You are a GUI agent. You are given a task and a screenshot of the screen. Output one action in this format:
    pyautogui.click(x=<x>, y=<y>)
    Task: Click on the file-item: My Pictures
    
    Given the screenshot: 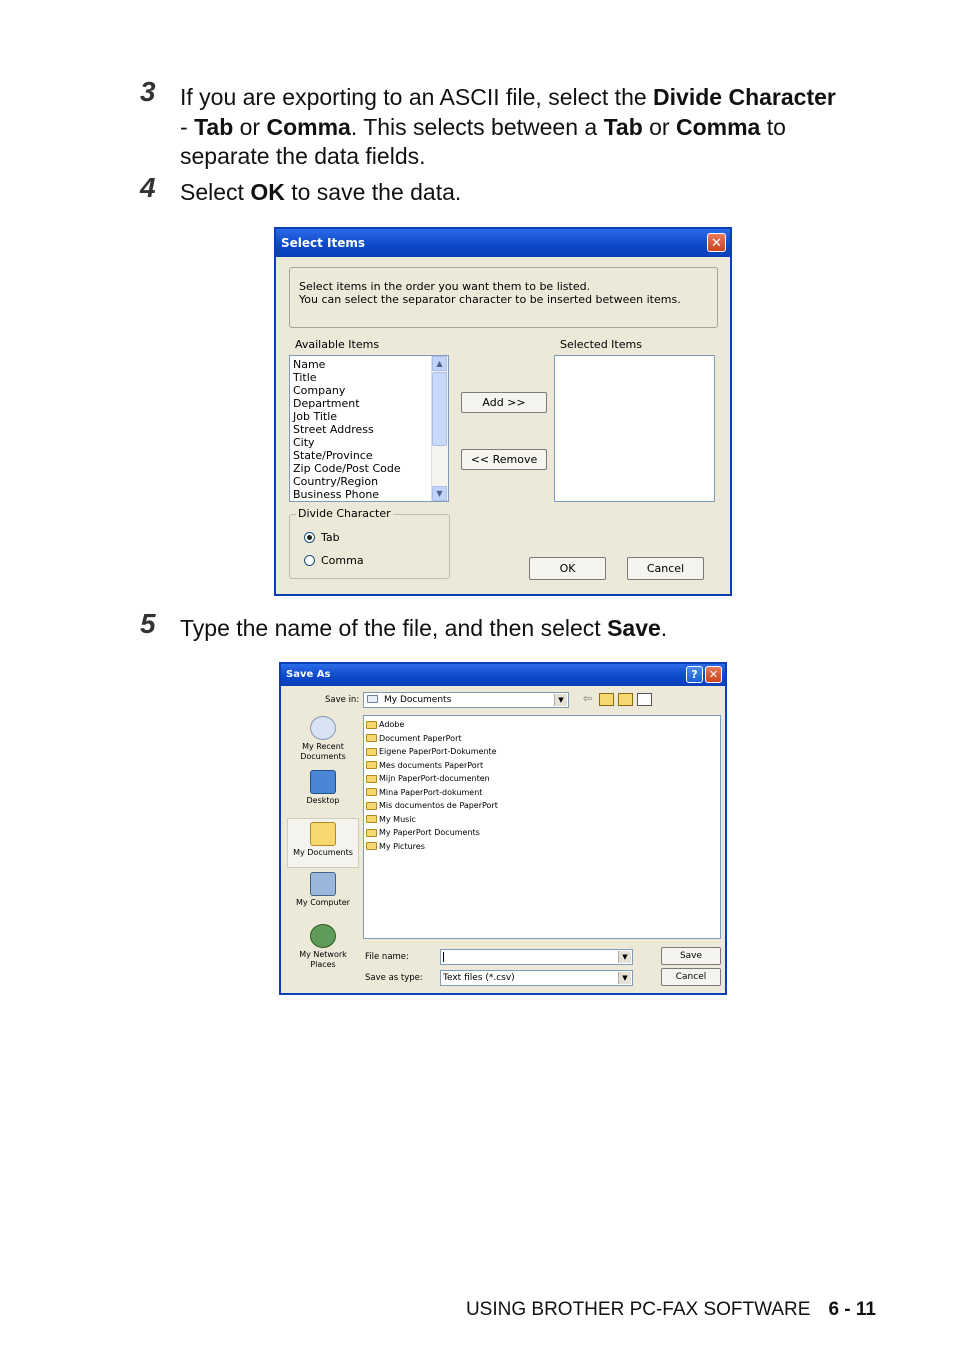 What is the action you would take?
    pyautogui.click(x=542, y=847)
    